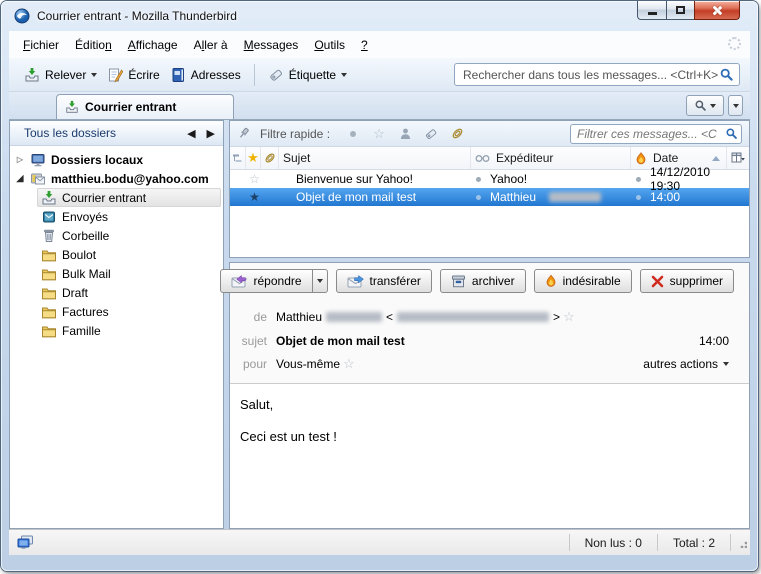 The height and width of the screenshot is (574, 761). I want to click on get-mail-button: Relever, so click(60, 75).